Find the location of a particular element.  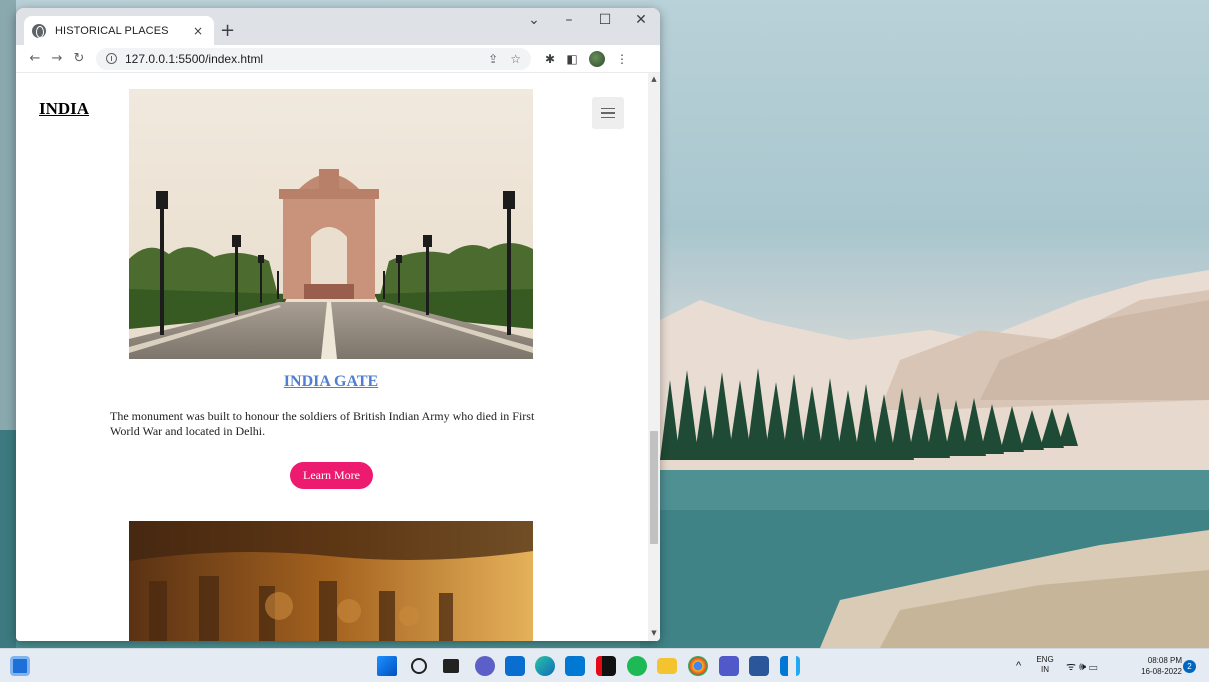

store-icon is located at coordinates (575, 666).